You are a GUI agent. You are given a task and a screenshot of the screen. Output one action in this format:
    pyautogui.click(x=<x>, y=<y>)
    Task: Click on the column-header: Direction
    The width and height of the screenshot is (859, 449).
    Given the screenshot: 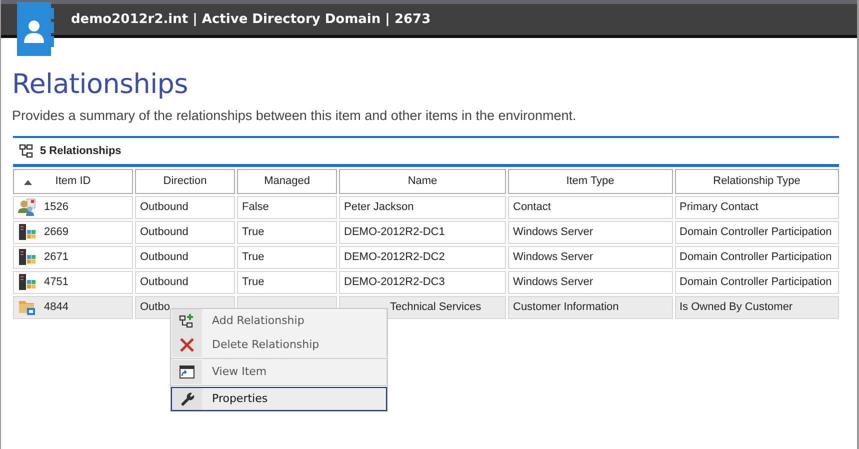 What is the action you would take?
    pyautogui.click(x=185, y=181)
    